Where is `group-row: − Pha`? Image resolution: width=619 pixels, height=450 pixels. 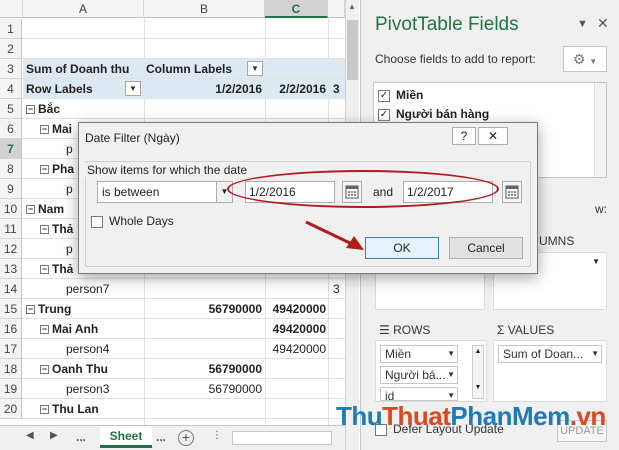
group-row: − Pha is located at coordinates (57, 169).